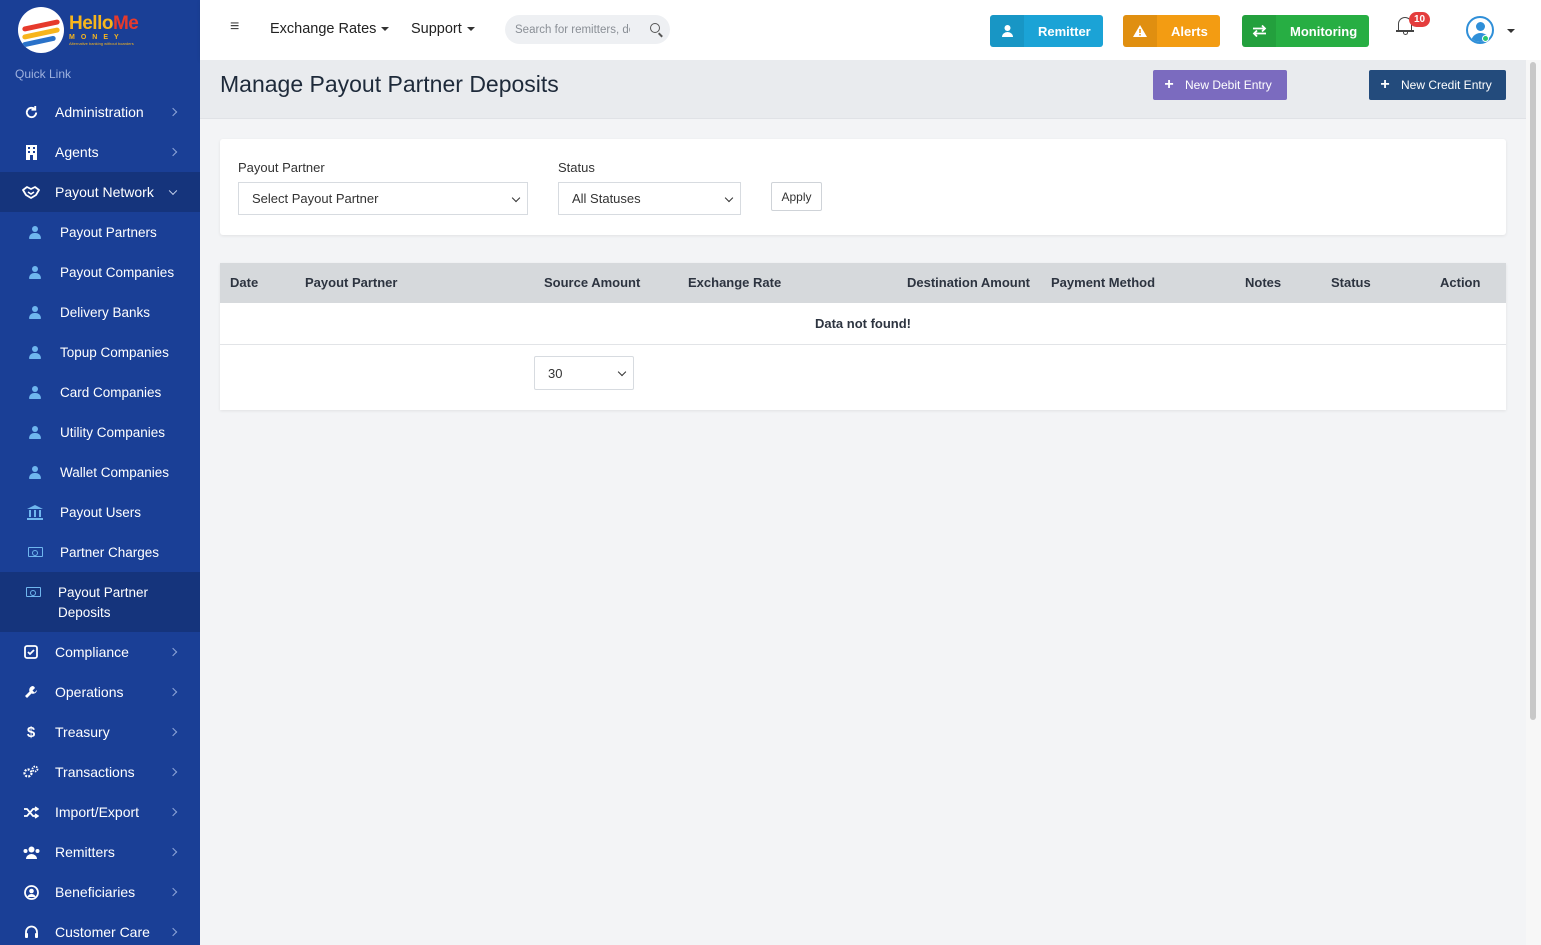  I want to click on column-header: Source Amount, so click(592, 282).